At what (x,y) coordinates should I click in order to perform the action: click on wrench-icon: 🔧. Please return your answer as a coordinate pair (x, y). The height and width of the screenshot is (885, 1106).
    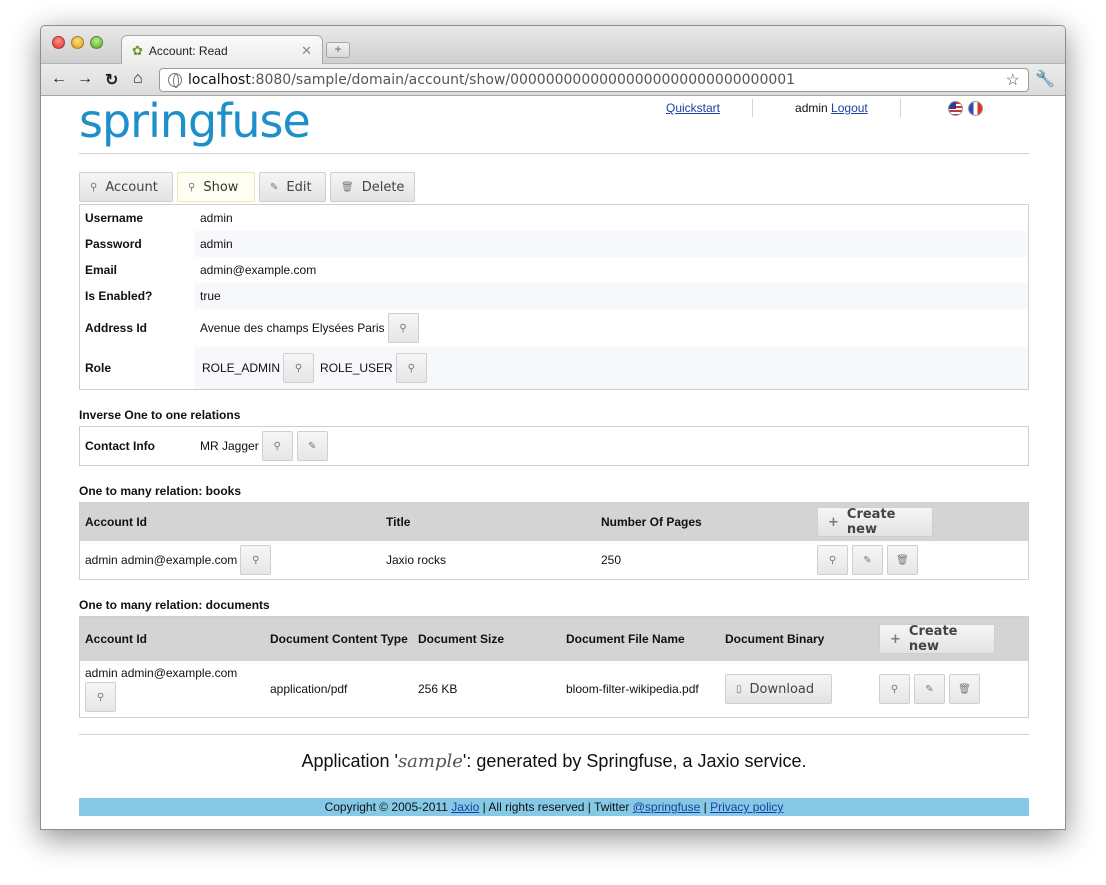
    Looking at the image, I should click on (1045, 79).